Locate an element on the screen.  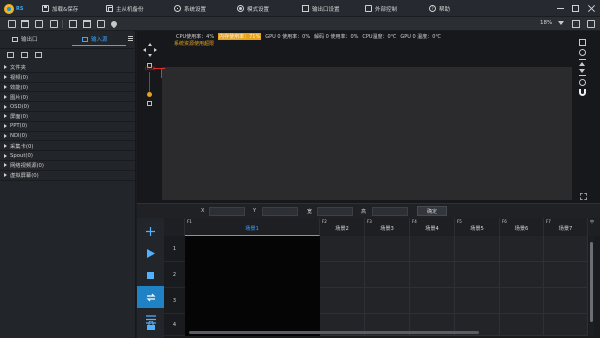
decode-usage: 解码 0 使用率：0% is located at coordinates (336, 37).